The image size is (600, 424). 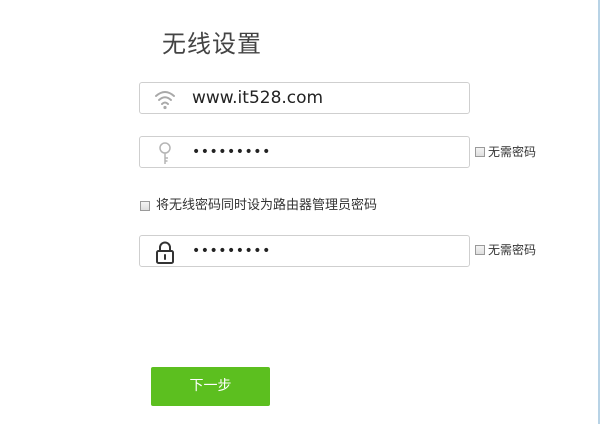 What do you see at coordinates (304, 251) in the screenshot?
I see `admin-password-input: •••••••••` at bounding box center [304, 251].